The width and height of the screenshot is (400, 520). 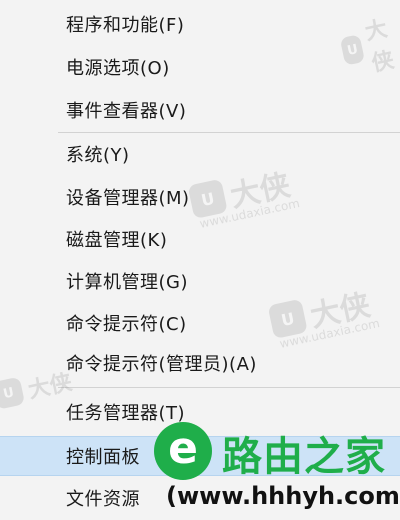 What do you see at coordinates (200, 239) in the screenshot?
I see `menu-item-disk-management: 磁盘管理(K)` at bounding box center [200, 239].